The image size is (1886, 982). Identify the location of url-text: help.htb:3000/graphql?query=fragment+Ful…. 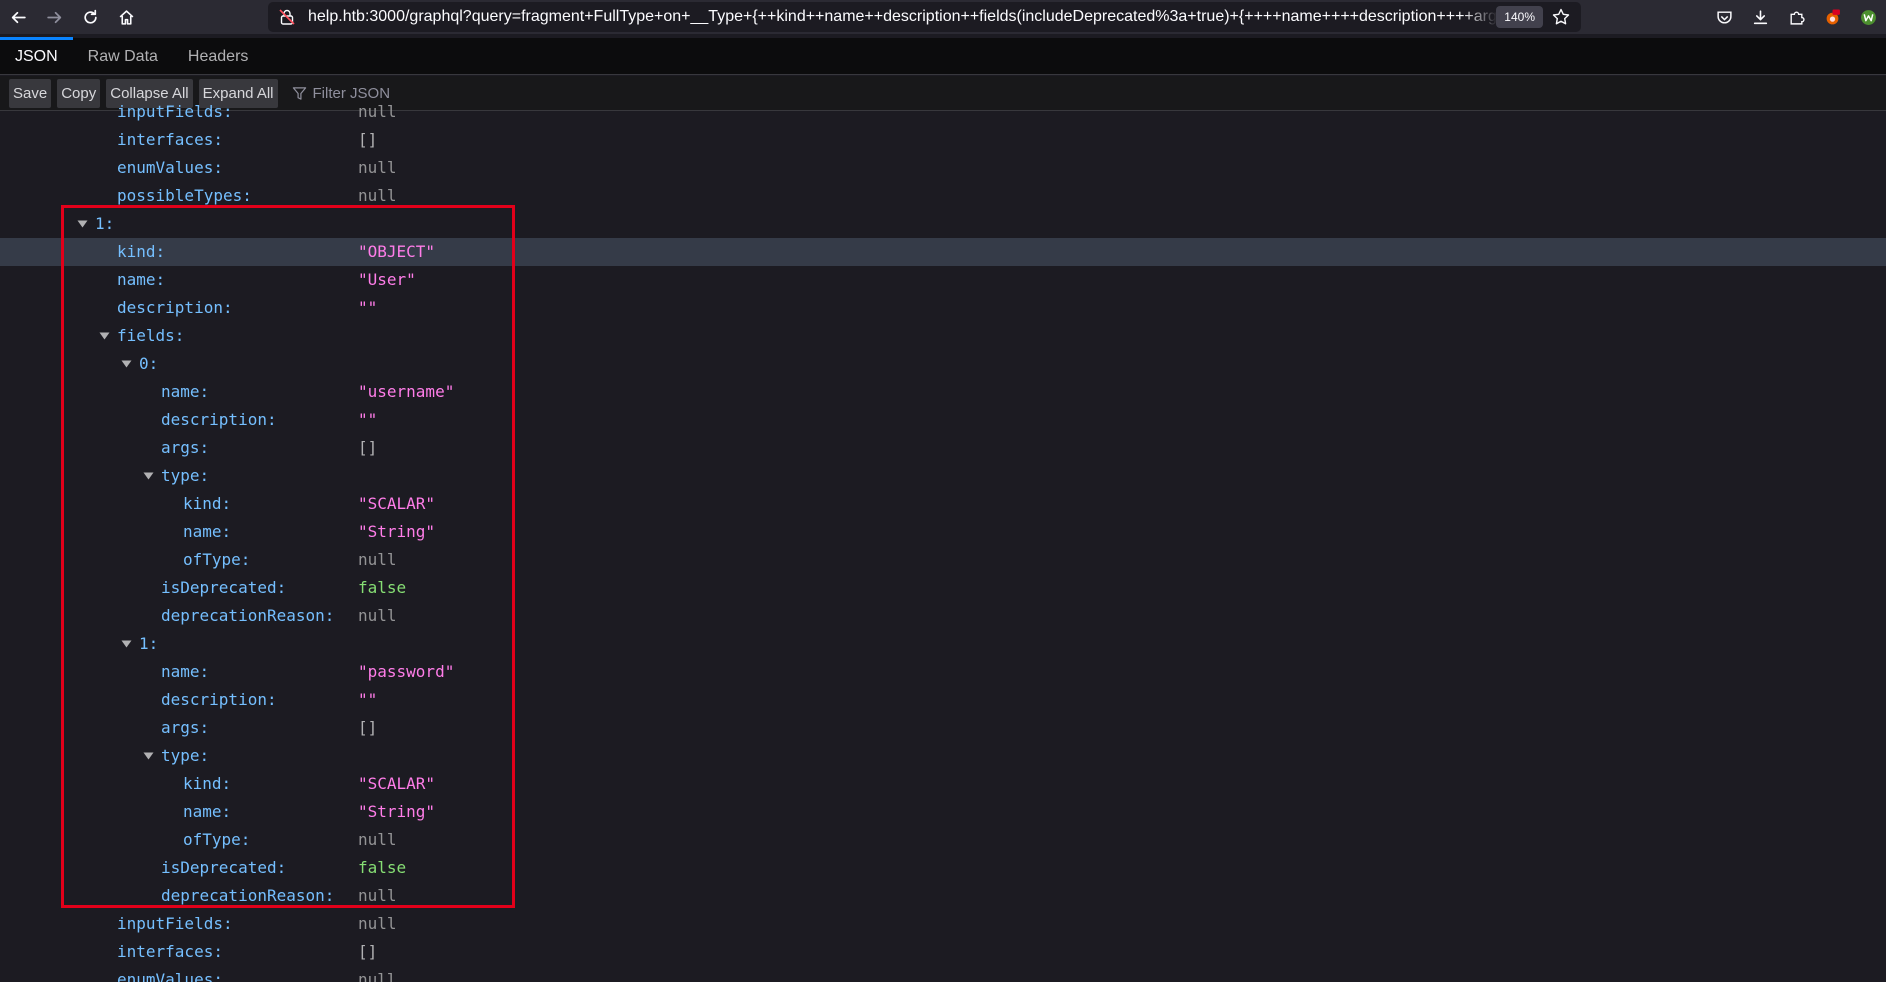
(903, 17).